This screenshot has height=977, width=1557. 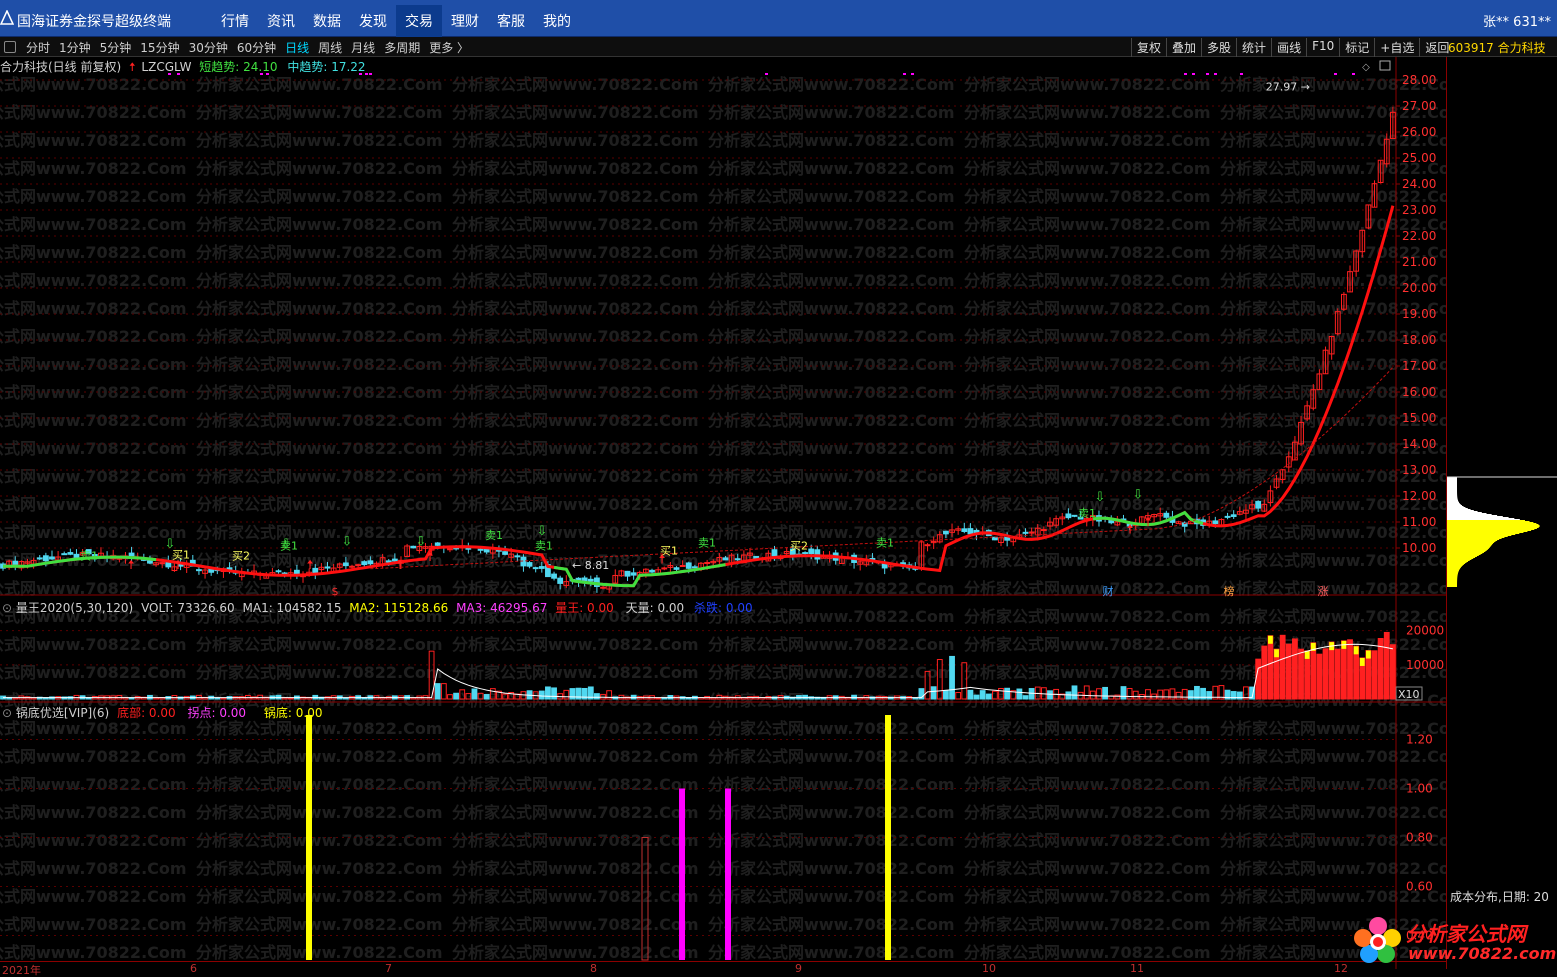 What do you see at coordinates (1253, 47) in the screenshot?
I see `statistics-button: 统计` at bounding box center [1253, 47].